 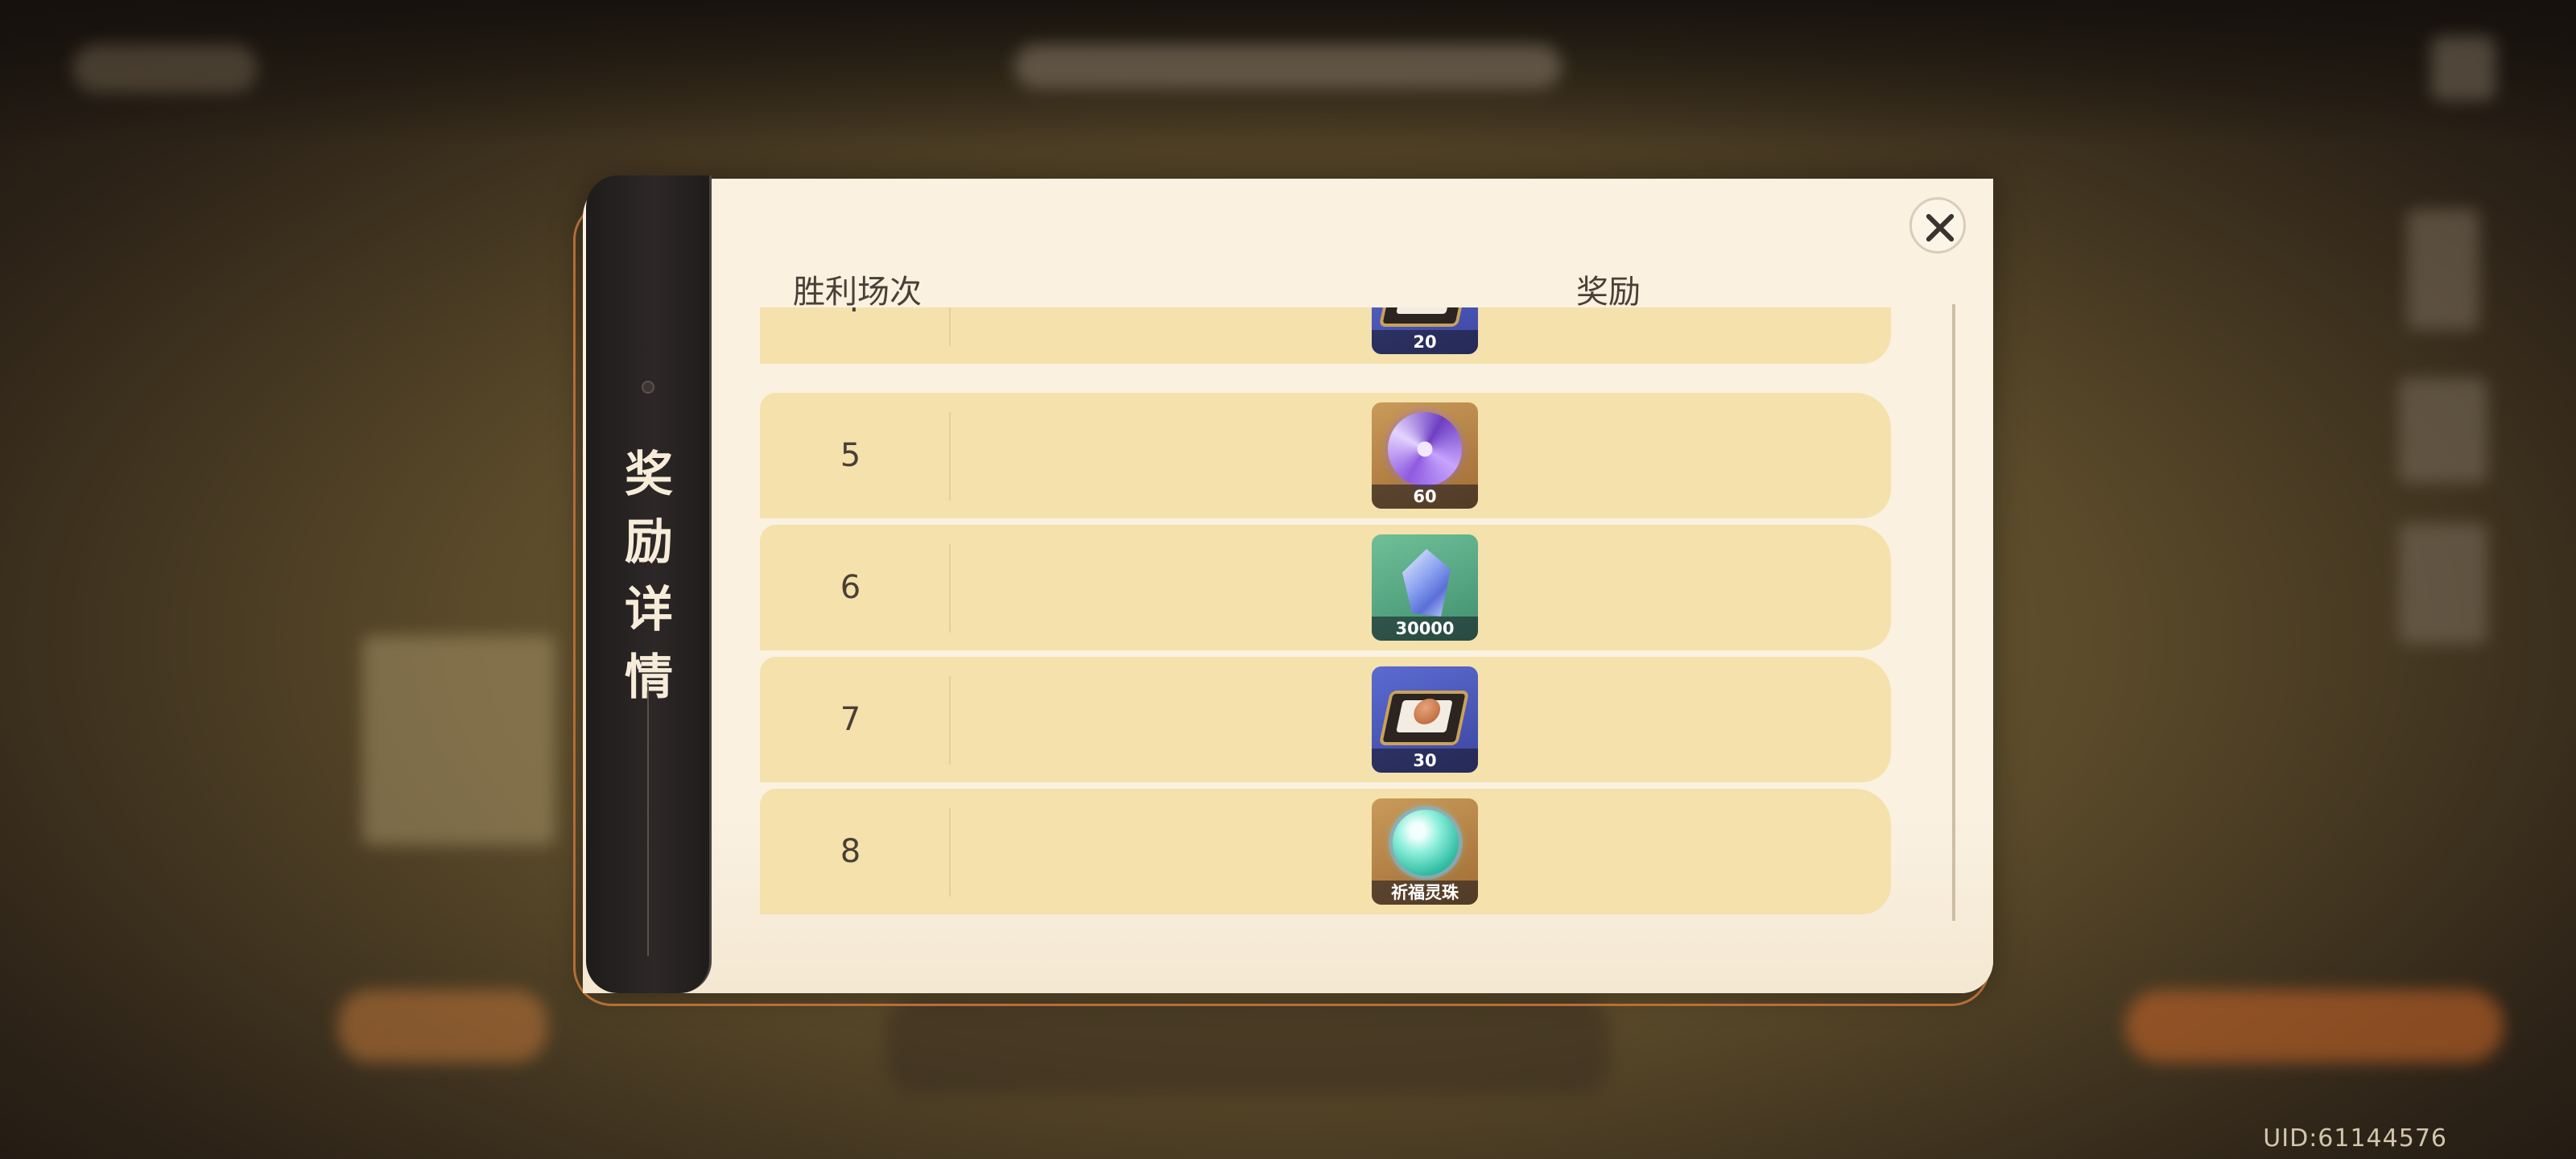 What do you see at coordinates (1425, 342) in the screenshot?
I see `reward-quantity: 20` at bounding box center [1425, 342].